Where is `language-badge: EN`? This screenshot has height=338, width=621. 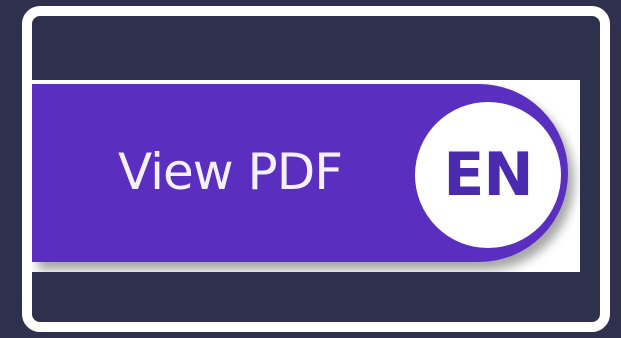 language-badge: EN is located at coordinates (488, 175).